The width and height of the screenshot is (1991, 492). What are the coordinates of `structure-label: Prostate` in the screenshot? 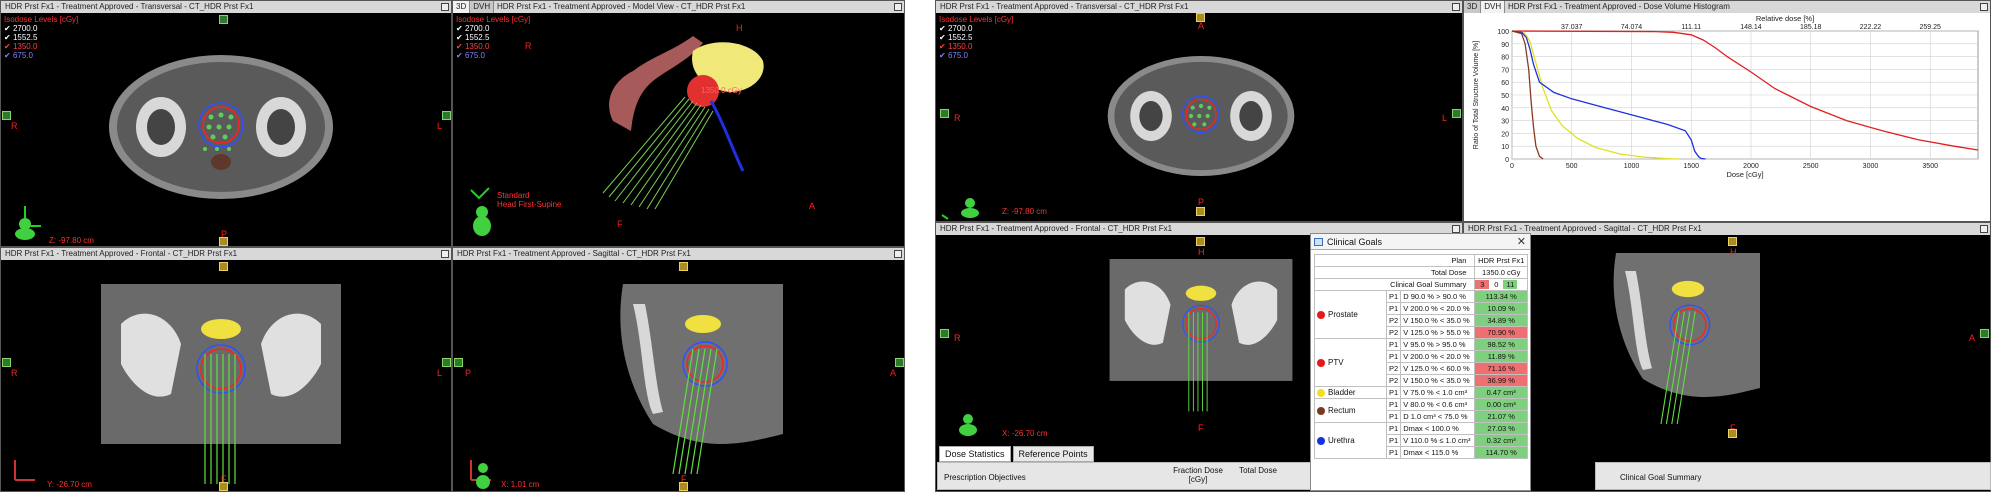 It's located at (1343, 314).